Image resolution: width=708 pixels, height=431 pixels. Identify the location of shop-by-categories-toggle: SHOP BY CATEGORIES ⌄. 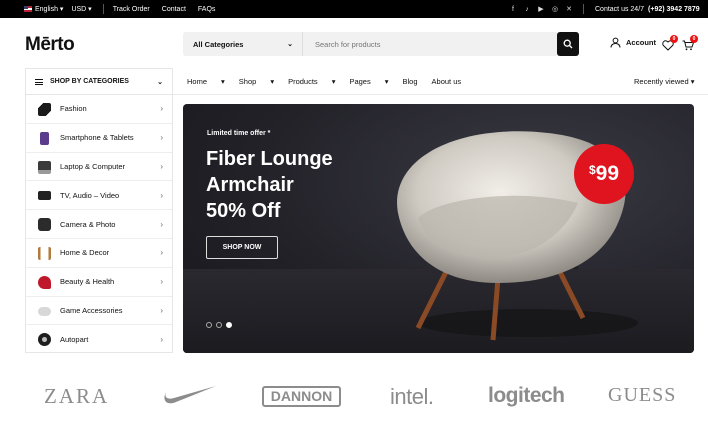
(99, 81).